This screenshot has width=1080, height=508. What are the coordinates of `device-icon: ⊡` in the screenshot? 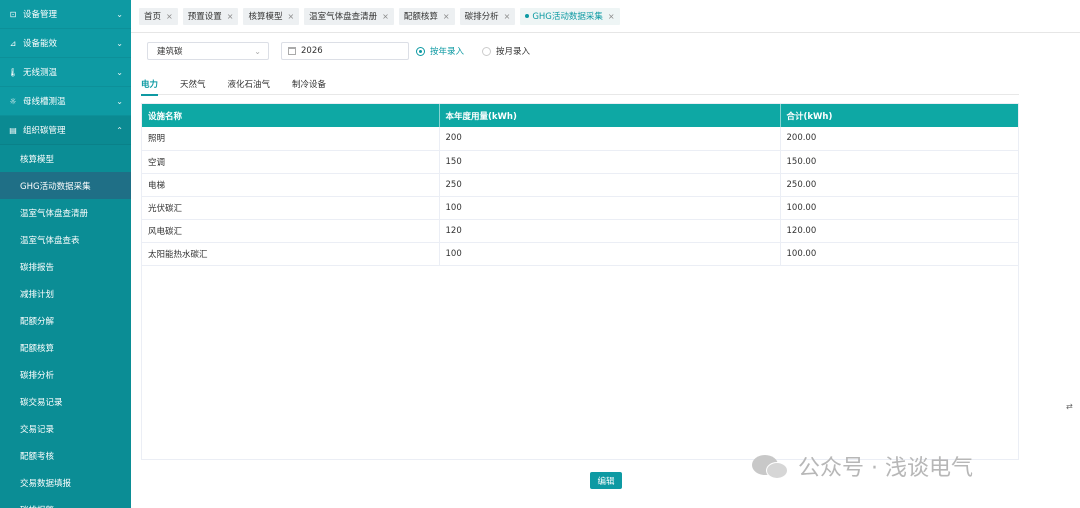 It's located at (13, 14).